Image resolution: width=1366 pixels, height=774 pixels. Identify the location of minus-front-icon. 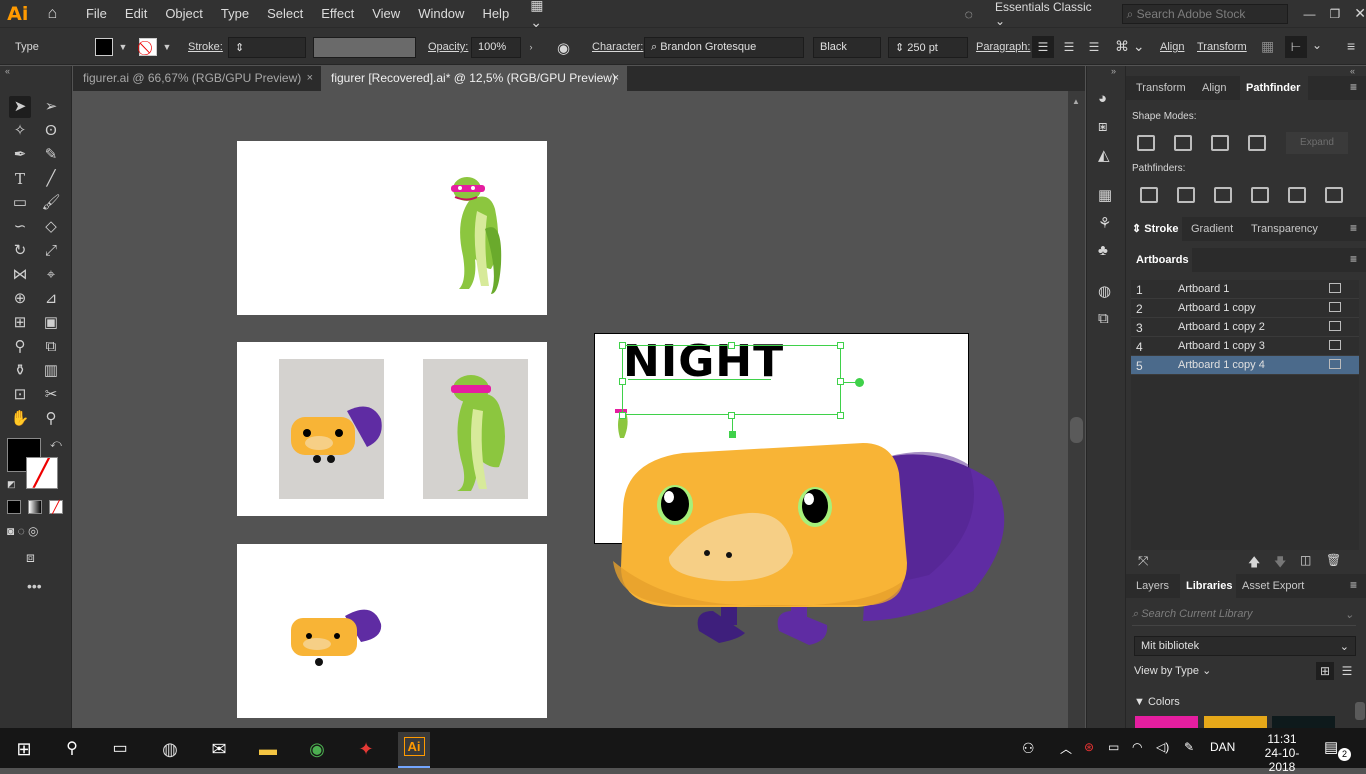
(1183, 143).